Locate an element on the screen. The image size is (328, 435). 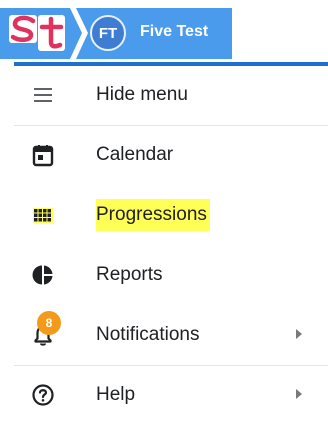
menu-item-label: Notifications is located at coordinates (148, 334).